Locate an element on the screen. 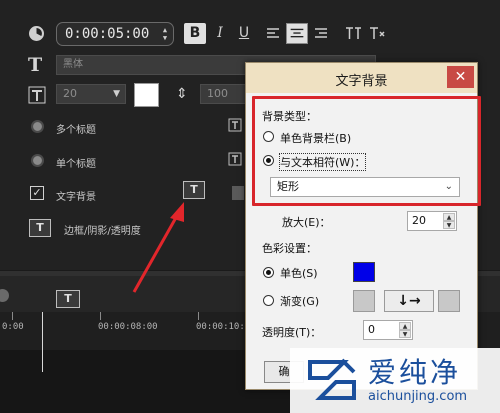 This screenshot has width=500, height=413. watermark: 爱纯净 aichunjing.com is located at coordinates (395, 380).